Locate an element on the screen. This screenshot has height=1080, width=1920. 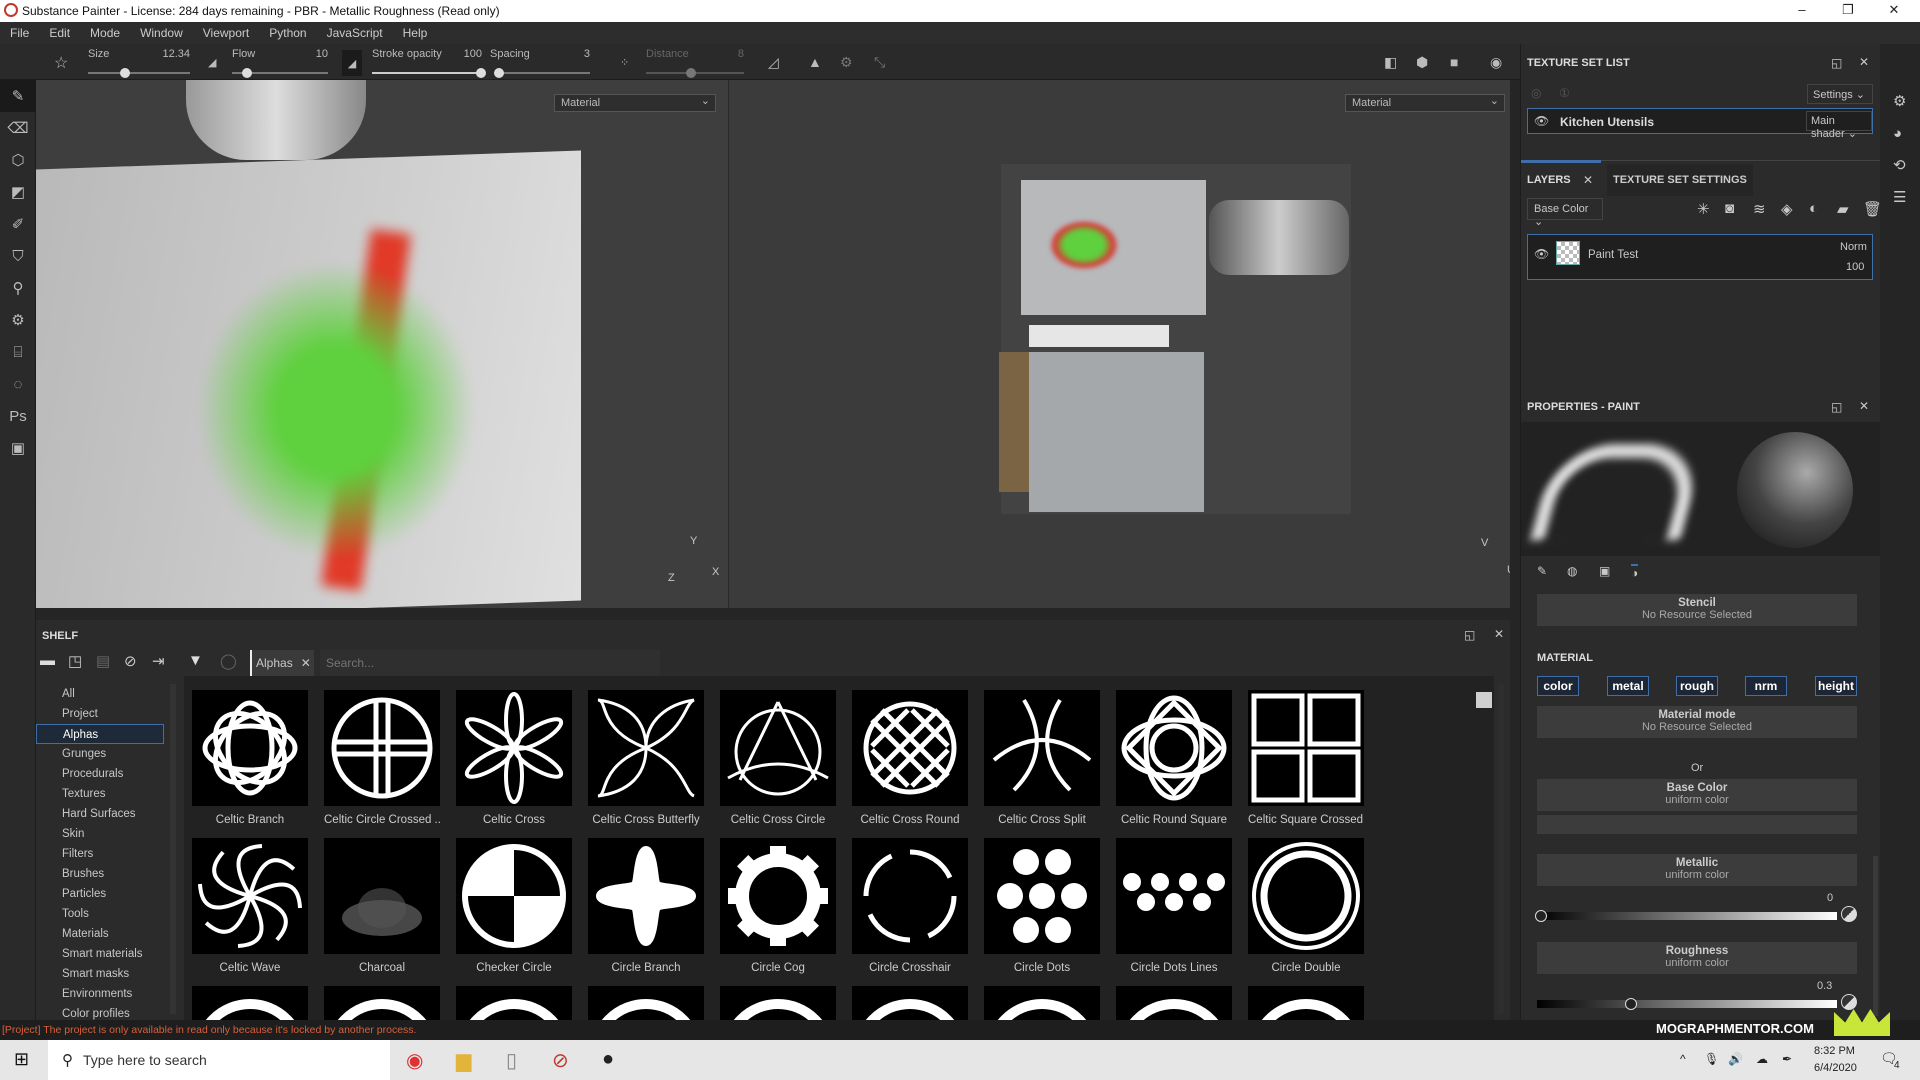
shelf-category-hard-surfaces: Hard Surfaces is located at coordinates (100, 814).